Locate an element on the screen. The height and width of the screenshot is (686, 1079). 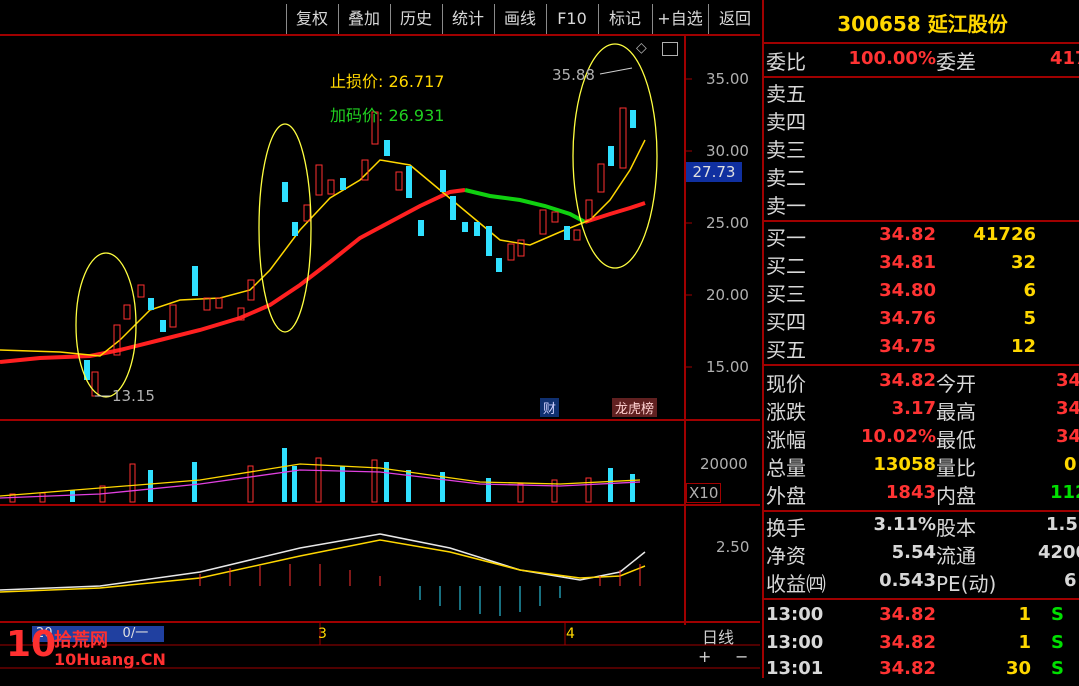
current-price-value: 34.82 is located at coordinates (907, 380).